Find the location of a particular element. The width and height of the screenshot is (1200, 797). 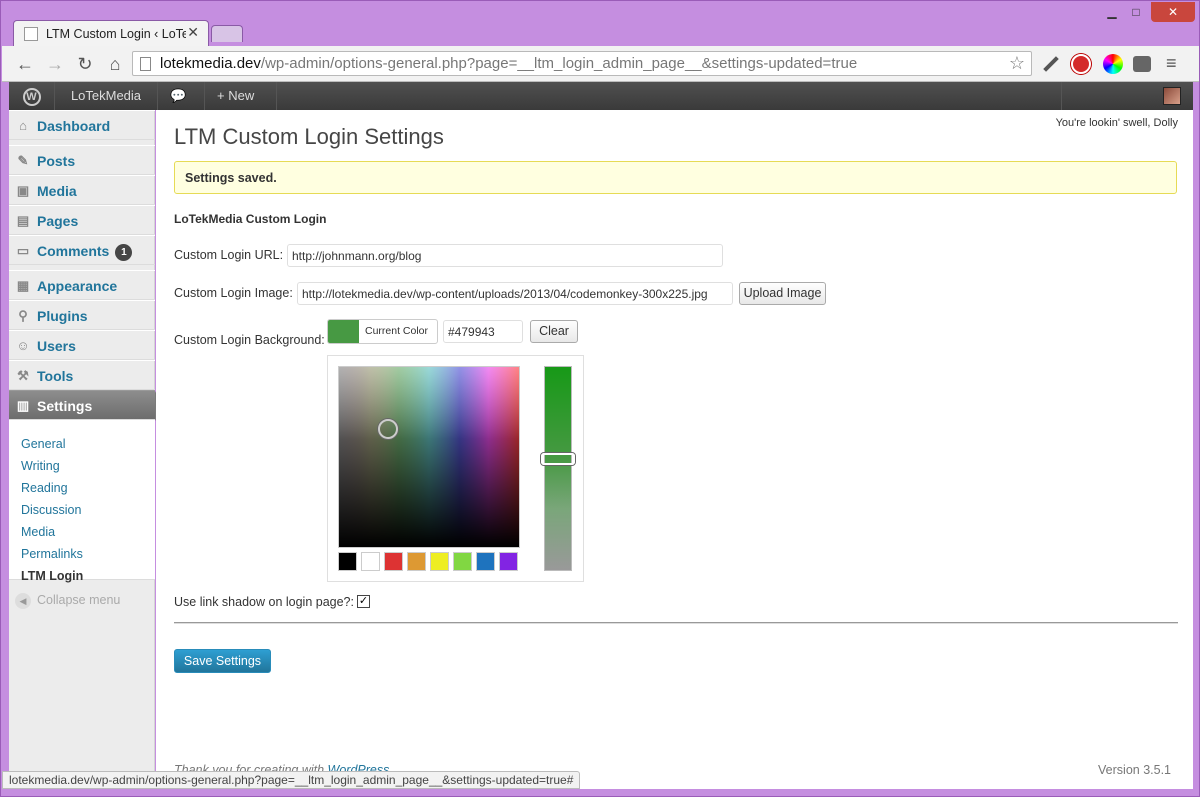

reload-icon: ↻ is located at coordinates (85, 64).